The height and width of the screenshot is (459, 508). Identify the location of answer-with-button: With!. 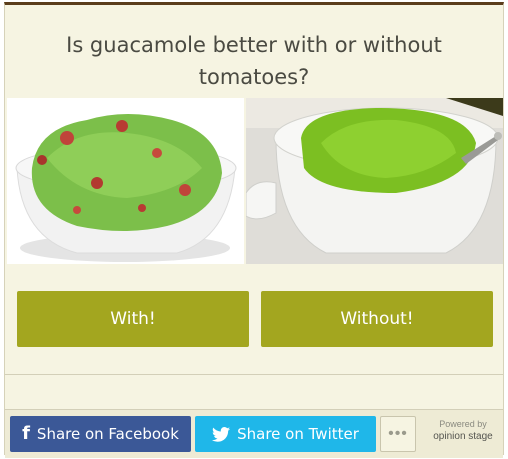
(133, 319).